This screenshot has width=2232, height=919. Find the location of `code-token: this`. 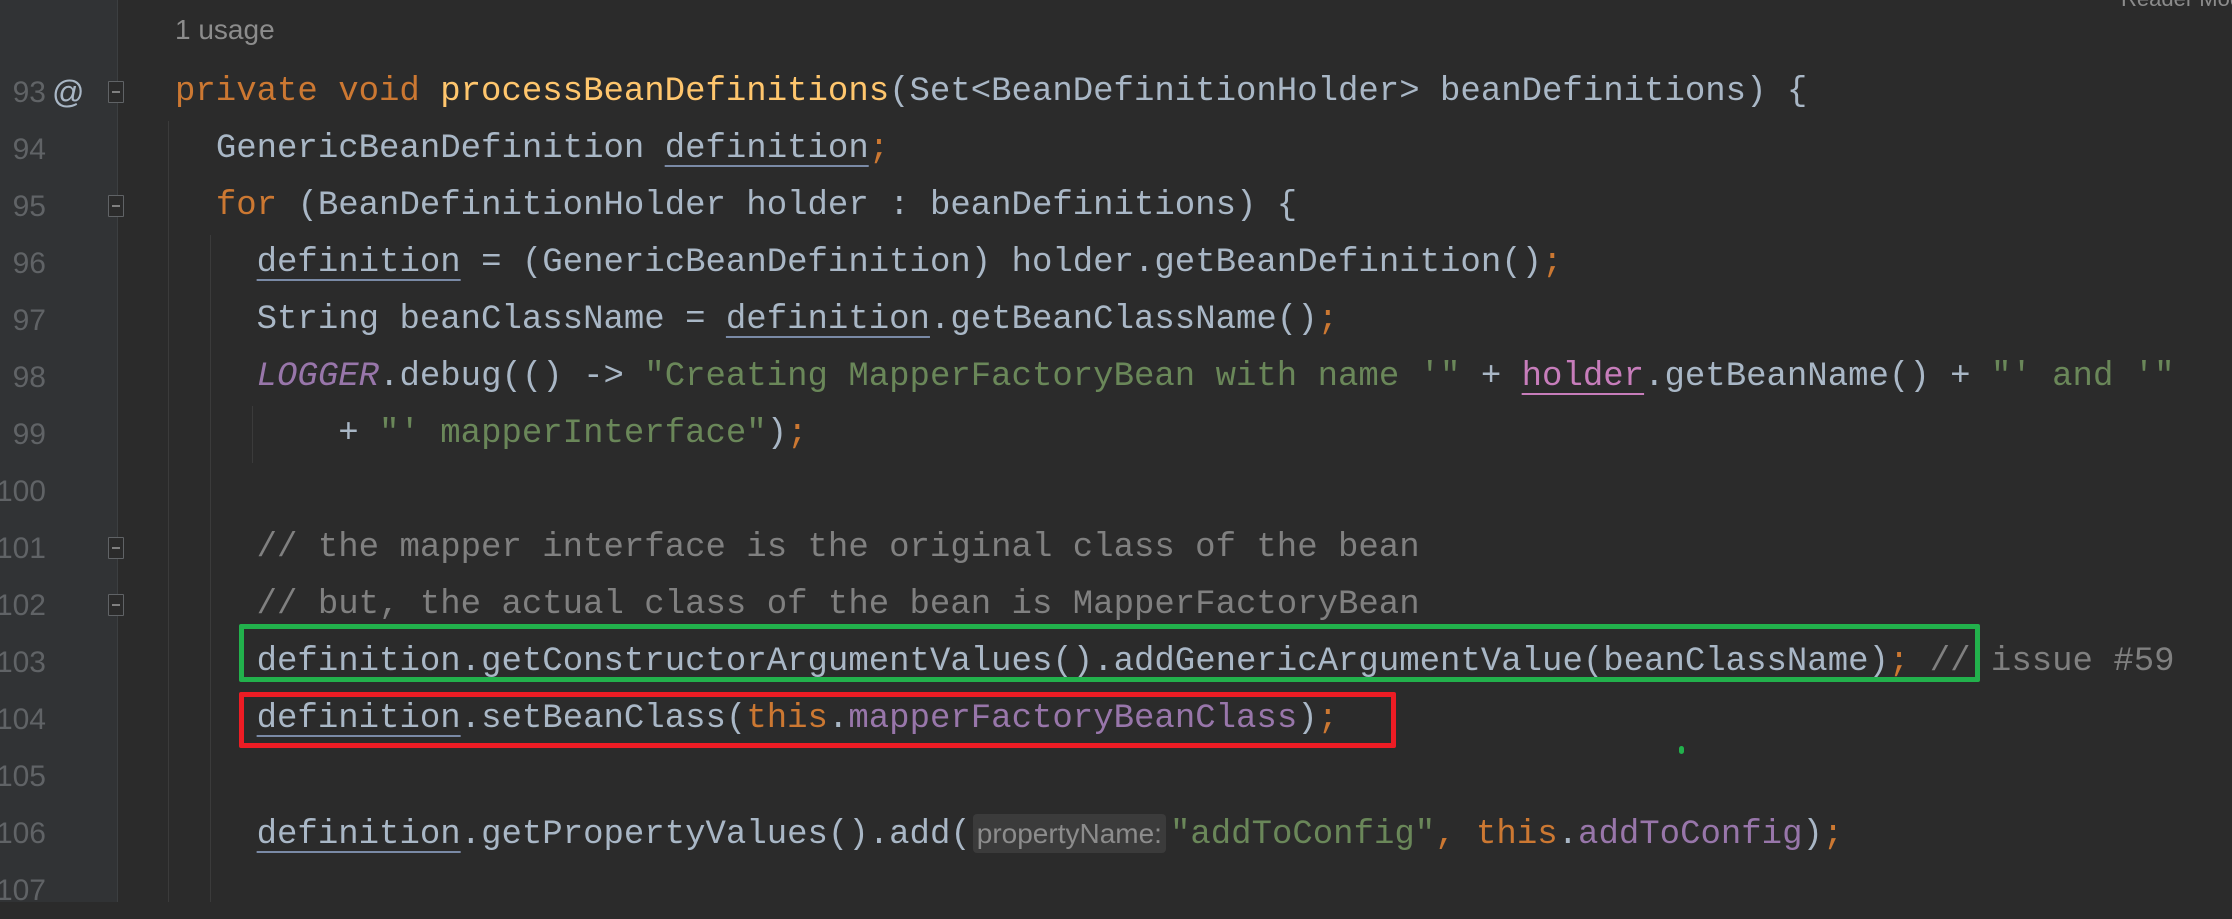

code-token: this is located at coordinates (1517, 835).